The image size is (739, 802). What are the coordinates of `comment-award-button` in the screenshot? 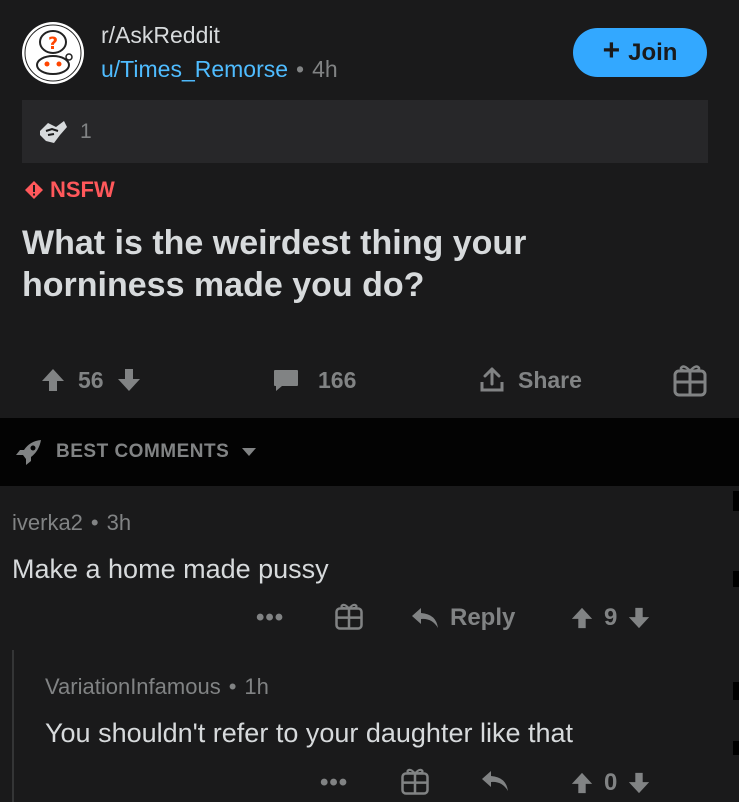 It's located at (349, 616).